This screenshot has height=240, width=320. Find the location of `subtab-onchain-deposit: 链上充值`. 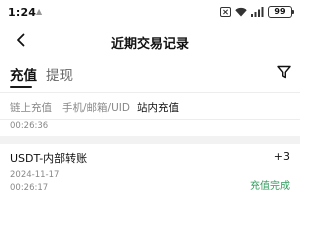

subtab-onchain-deposit: 链上充值 is located at coordinates (31, 107).